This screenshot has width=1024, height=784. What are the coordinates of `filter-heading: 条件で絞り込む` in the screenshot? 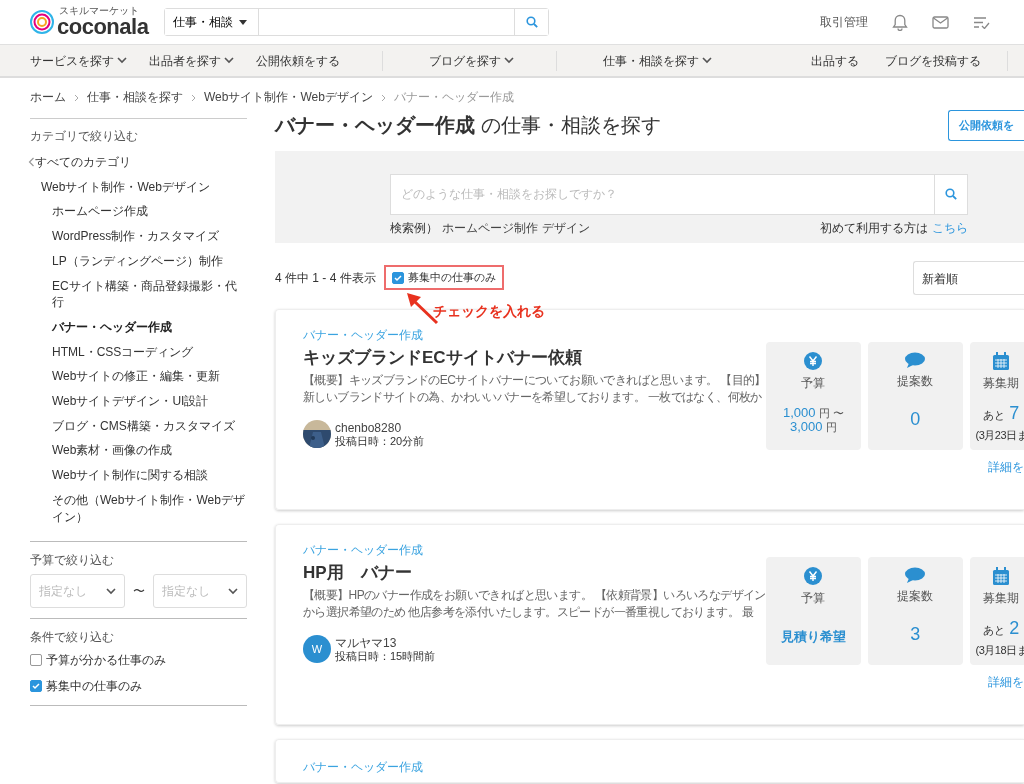 It's located at (72, 638).